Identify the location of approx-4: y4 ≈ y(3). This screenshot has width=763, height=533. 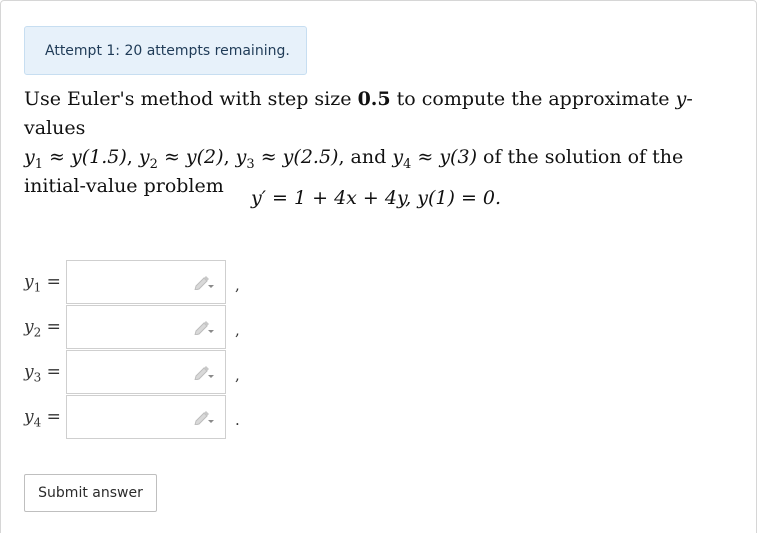
(434, 159).